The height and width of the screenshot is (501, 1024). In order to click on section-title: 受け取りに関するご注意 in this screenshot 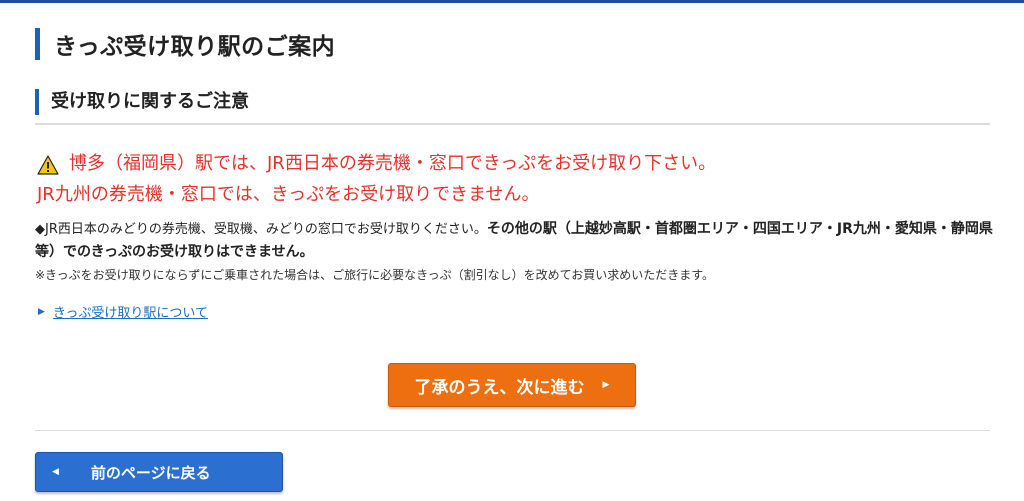, I will do `click(150, 101)`.